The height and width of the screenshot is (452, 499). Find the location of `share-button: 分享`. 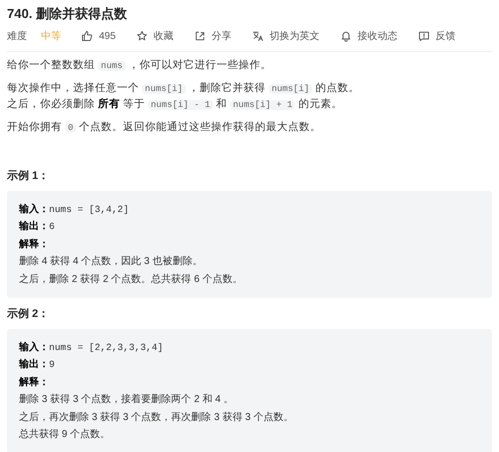

share-button: 分享 is located at coordinates (213, 36).